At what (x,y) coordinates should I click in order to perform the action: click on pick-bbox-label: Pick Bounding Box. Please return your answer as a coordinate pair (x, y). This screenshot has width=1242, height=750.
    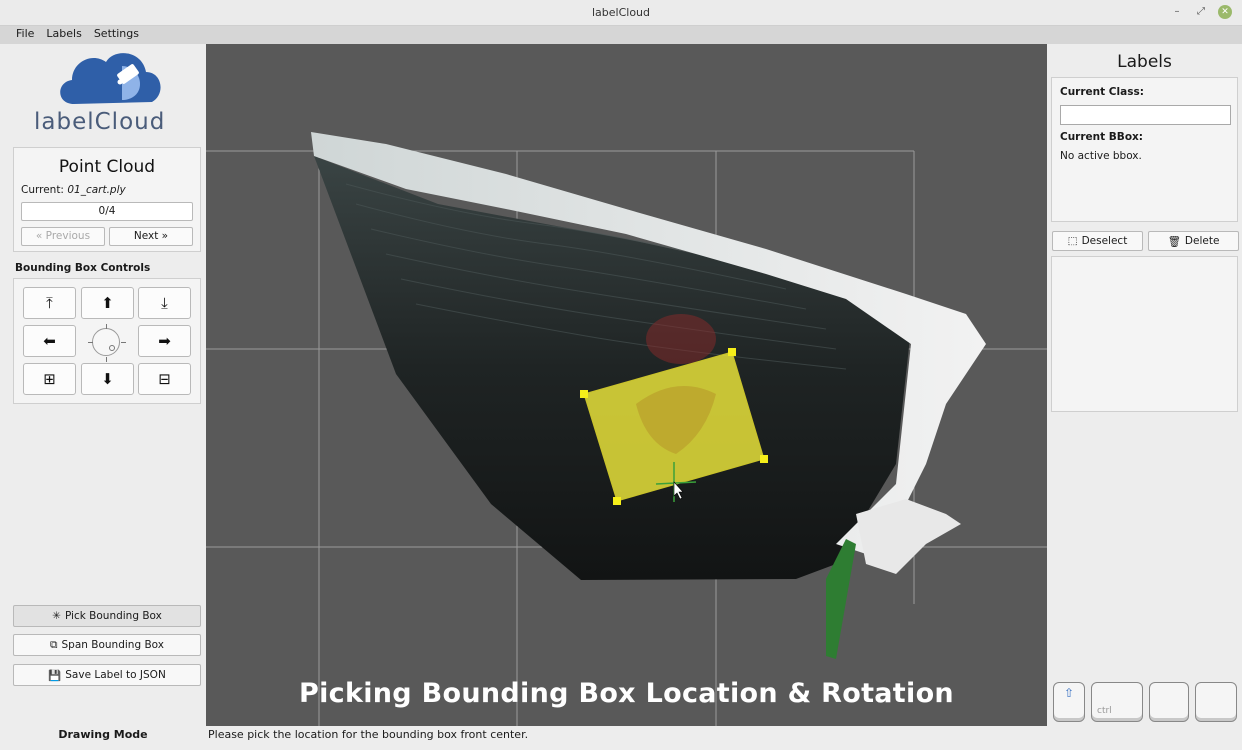
    Looking at the image, I should click on (113, 616).